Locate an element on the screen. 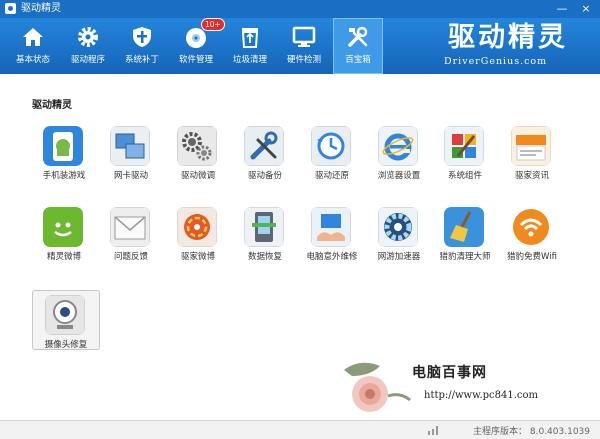  app-driver-backup: 驱动备份 is located at coordinates (265, 155).